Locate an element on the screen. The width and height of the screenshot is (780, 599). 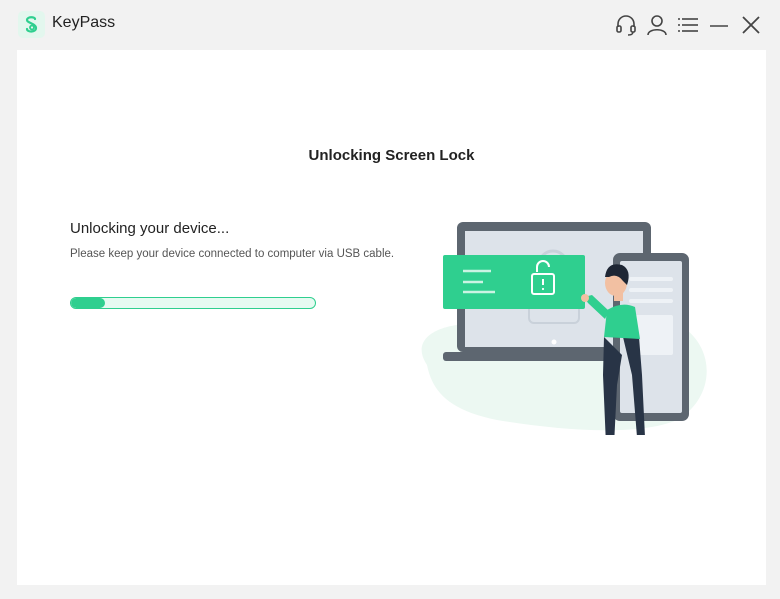
logo-icon is located at coordinates (31, 24).